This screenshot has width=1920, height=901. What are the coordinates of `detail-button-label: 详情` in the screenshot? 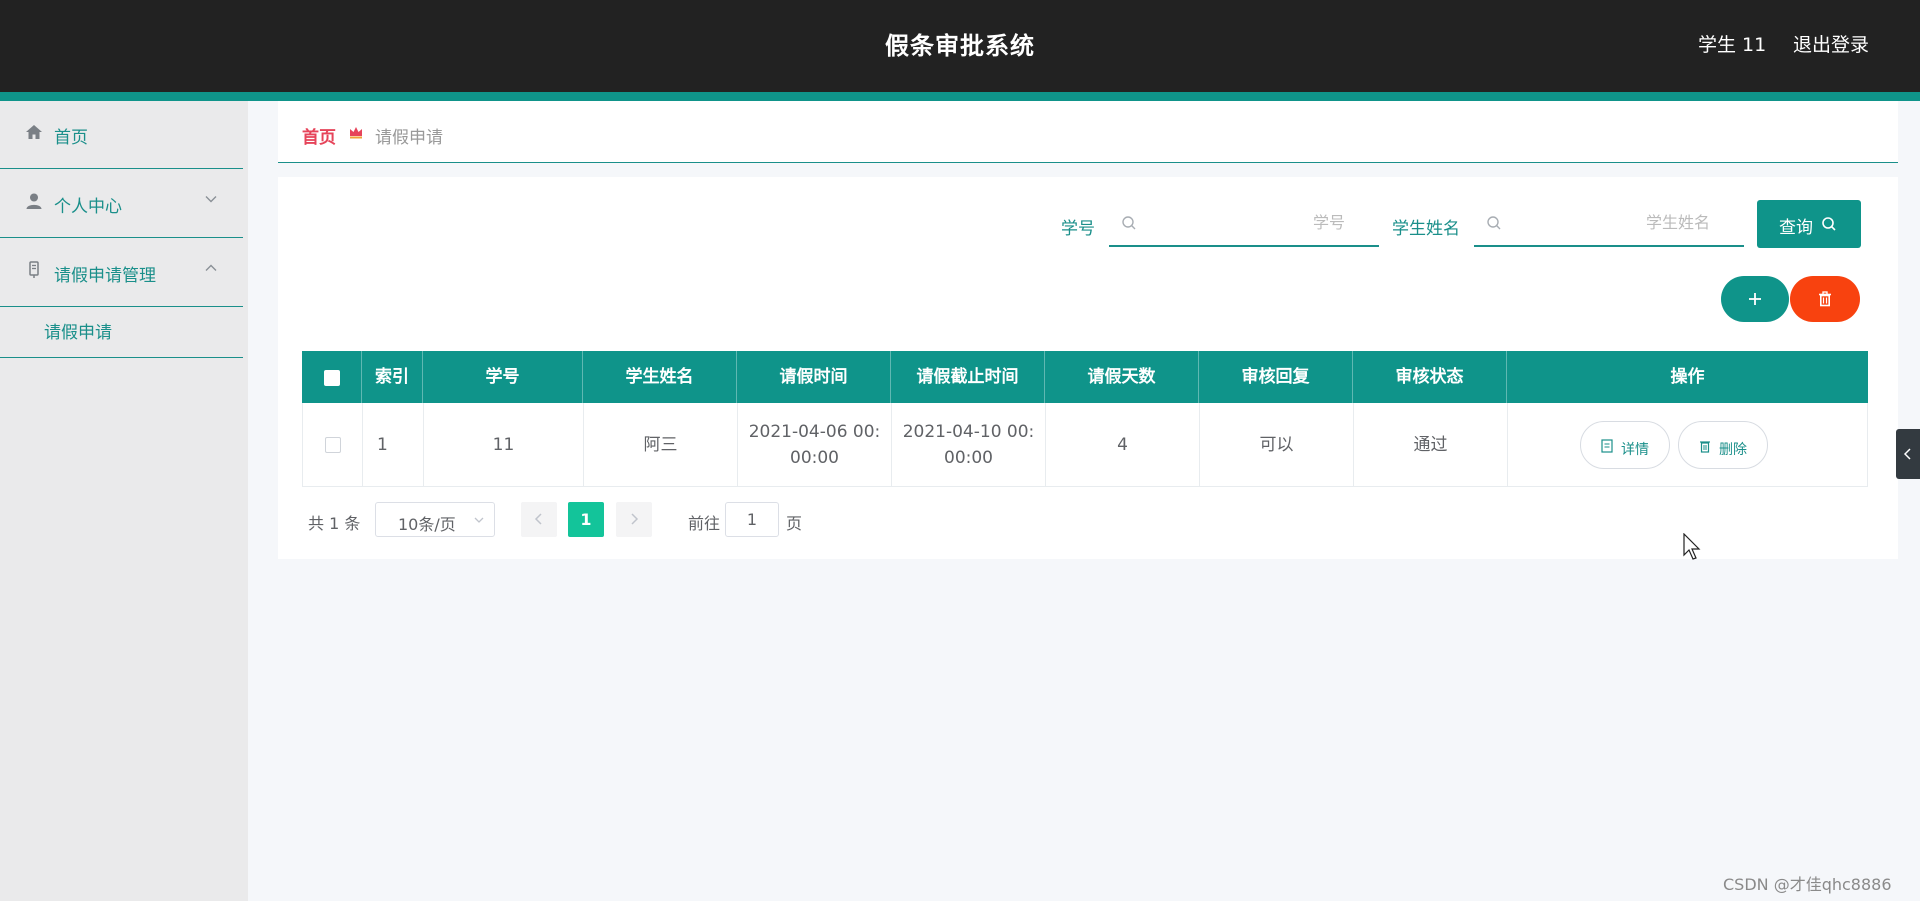 It's located at (1635, 450).